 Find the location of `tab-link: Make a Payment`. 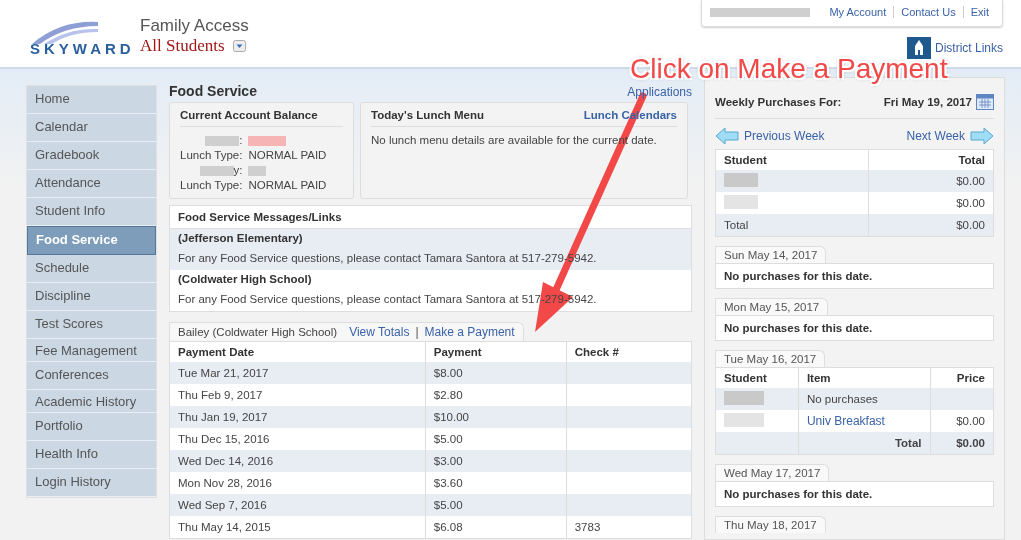

tab-link: Make a Payment is located at coordinates (469, 332).